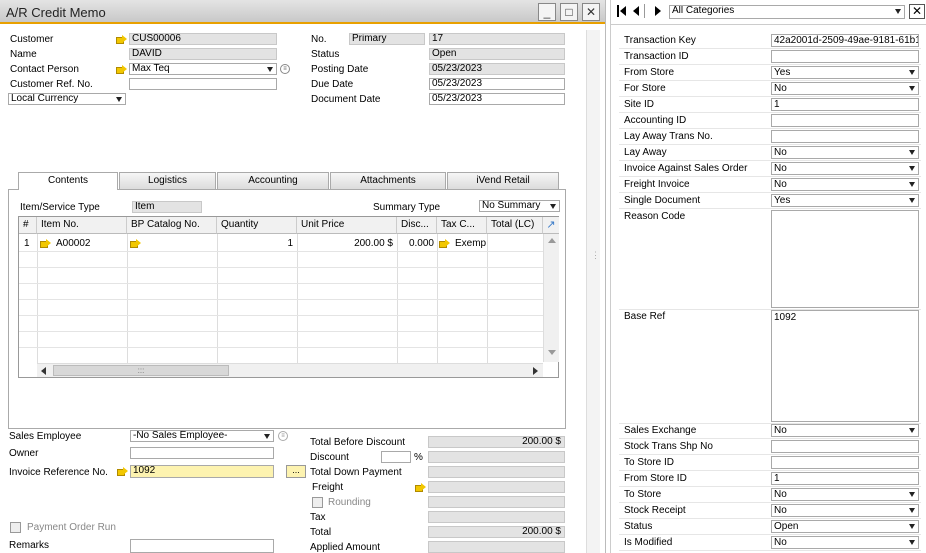  I want to click on col-header-bp-catalog: BP Catalog No., so click(172, 225).